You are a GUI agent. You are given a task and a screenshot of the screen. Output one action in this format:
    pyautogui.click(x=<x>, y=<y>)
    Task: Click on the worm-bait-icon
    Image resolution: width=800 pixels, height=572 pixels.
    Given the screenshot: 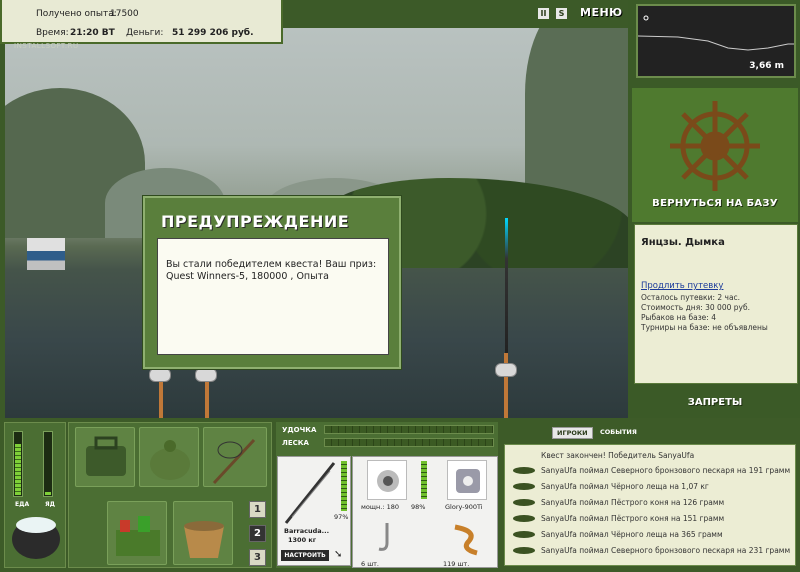 What is the action you would take?
    pyautogui.click(x=466, y=540)
    